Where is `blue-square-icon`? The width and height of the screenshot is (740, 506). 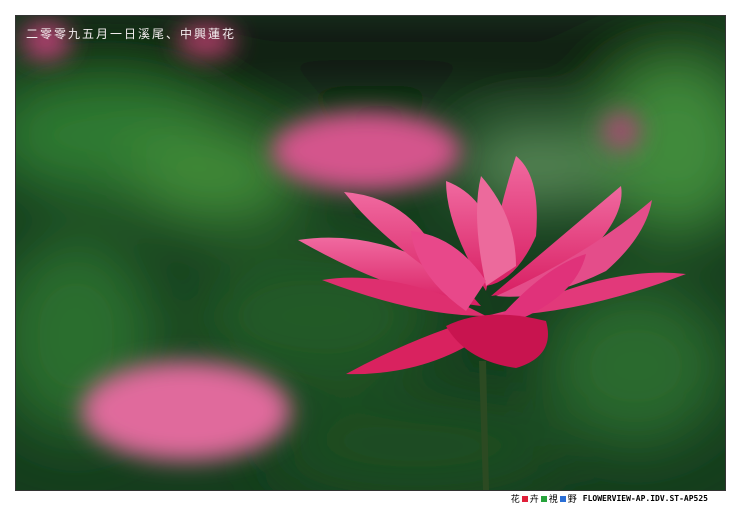 blue-square-icon is located at coordinates (562, 498).